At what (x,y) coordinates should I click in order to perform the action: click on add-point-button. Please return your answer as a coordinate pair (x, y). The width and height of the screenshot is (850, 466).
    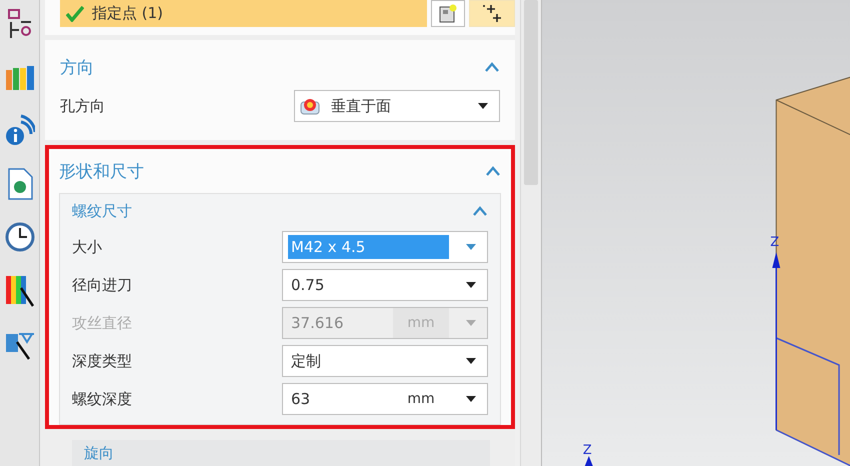
    Looking at the image, I should click on (492, 13).